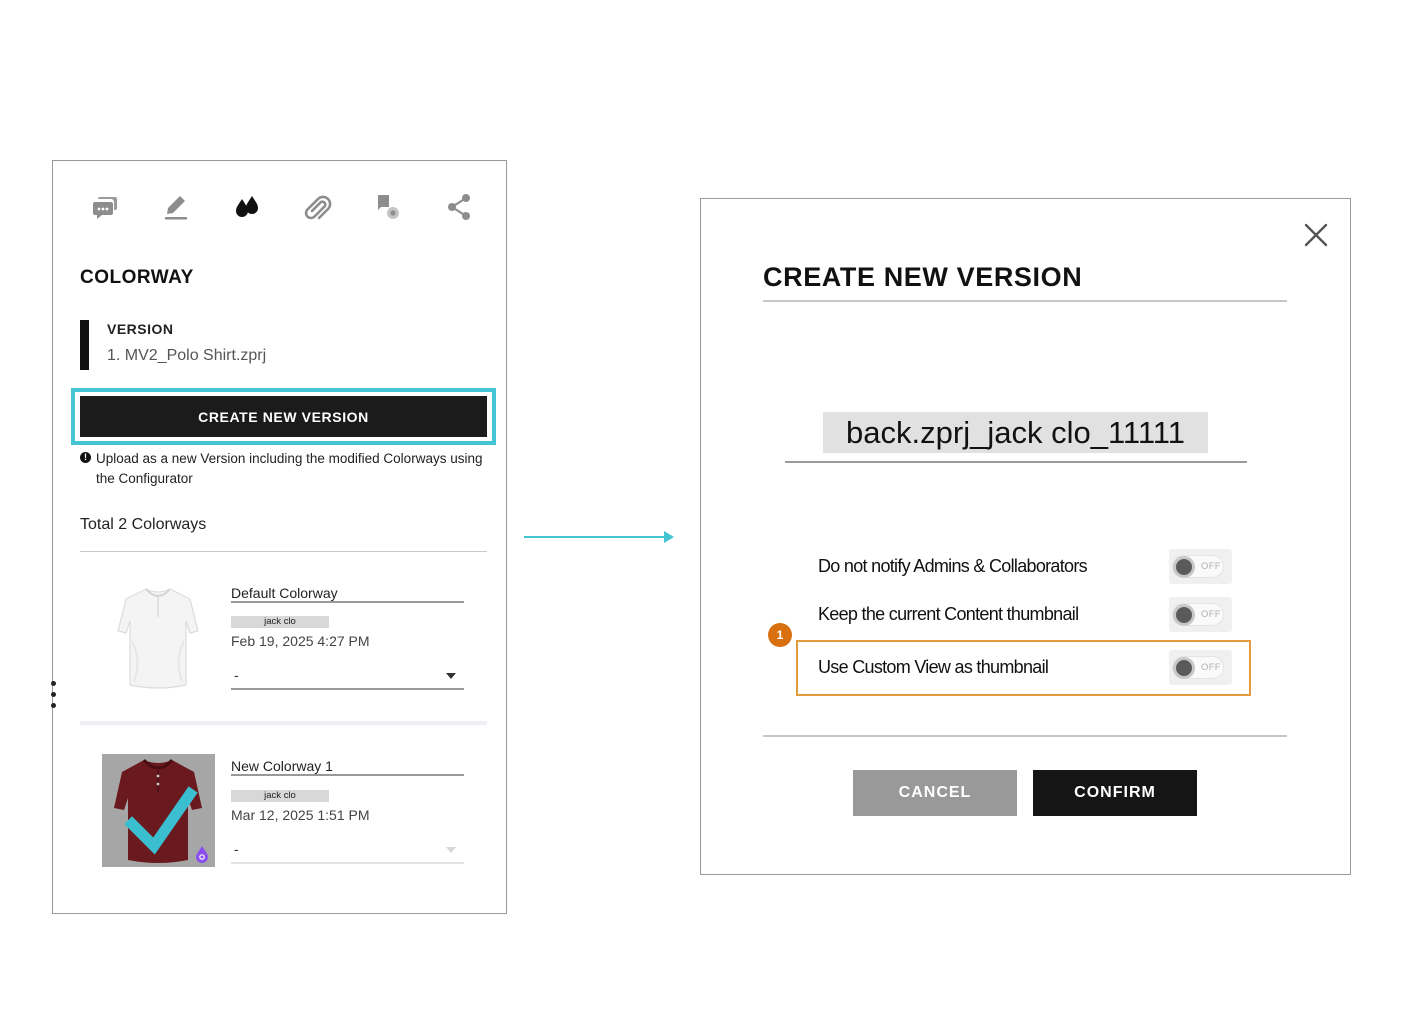 This screenshot has width=1403, height=1018. What do you see at coordinates (933, 667) in the screenshot?
I see `option-label: Use Custom View as thumbnail` at bounding box center [933, 667].